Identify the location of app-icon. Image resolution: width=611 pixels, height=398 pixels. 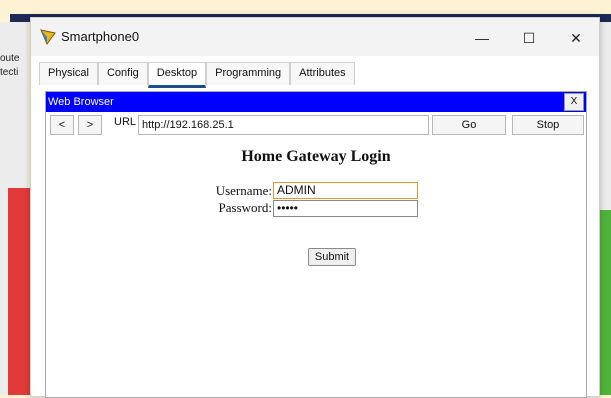
(48, 37).